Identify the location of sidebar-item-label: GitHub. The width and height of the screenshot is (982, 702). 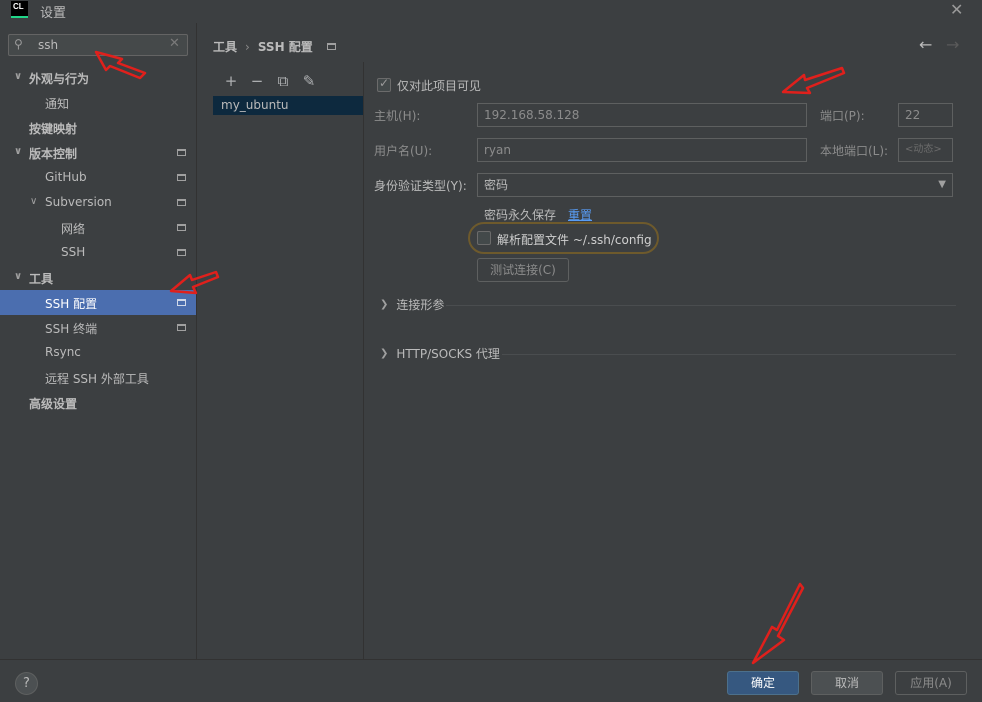
(66, 177).